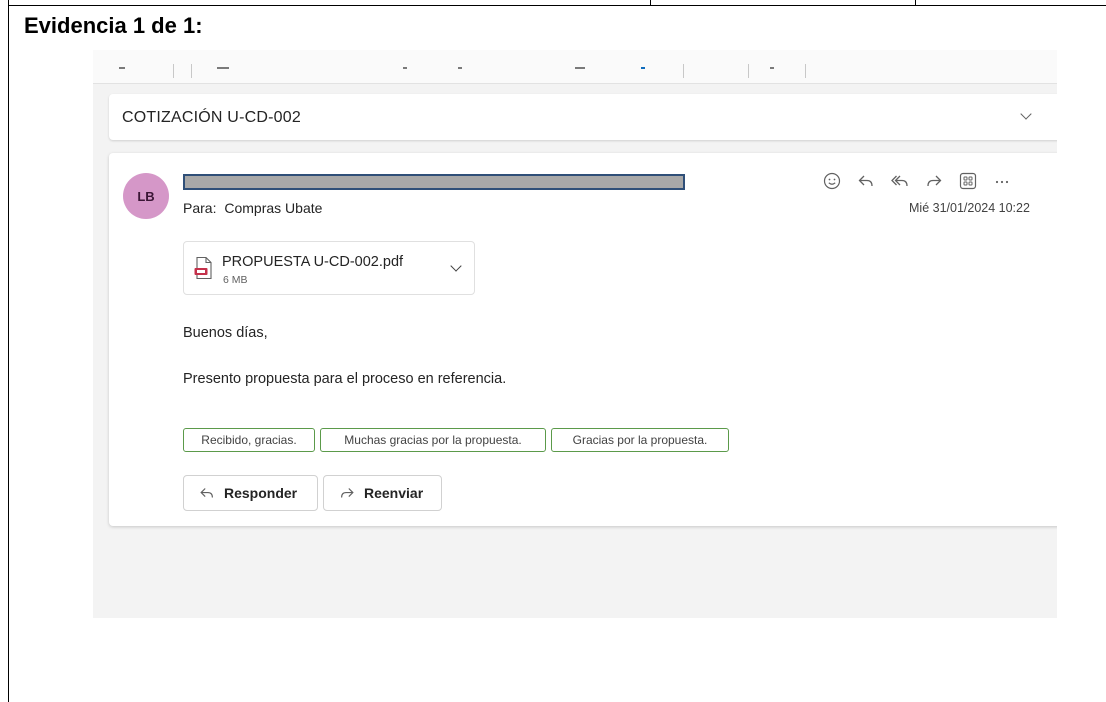 This screenshot has height=702, width=1106. Describe the element at coordinates (313, 262) in the screenshot. I see `attachment-name: PROPUESTA U-CD-002.pdf` at that location.